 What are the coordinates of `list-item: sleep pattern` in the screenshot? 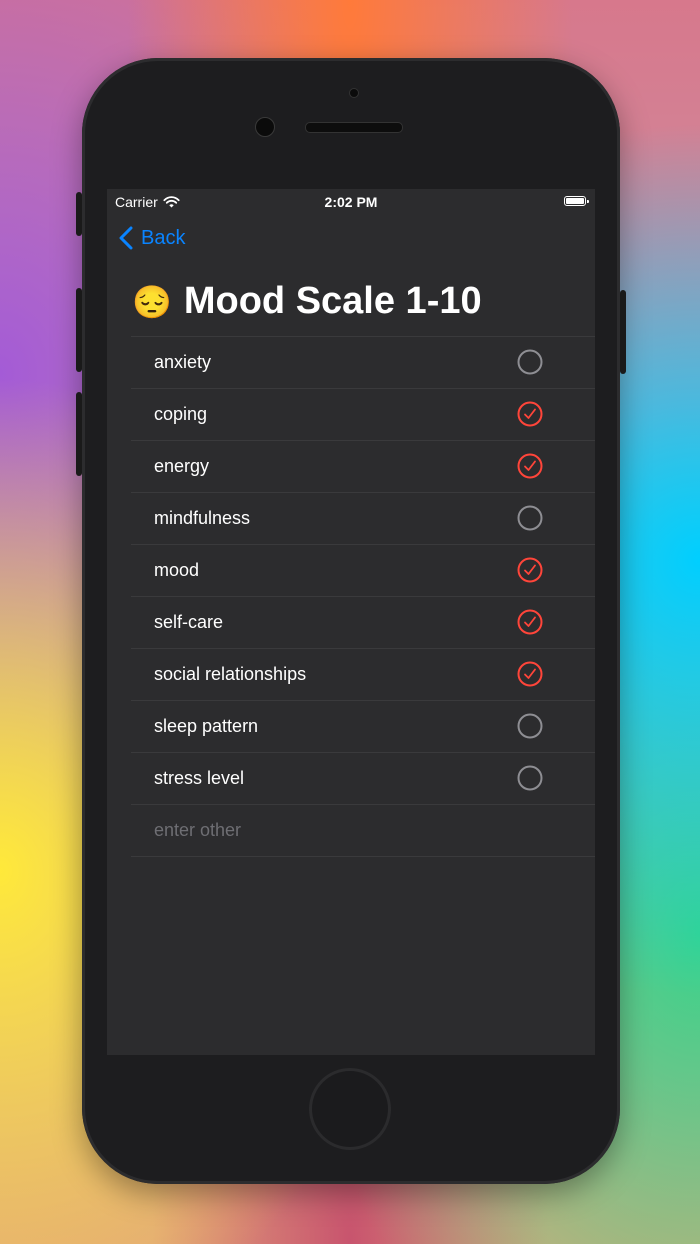 It's located at (363, 726).